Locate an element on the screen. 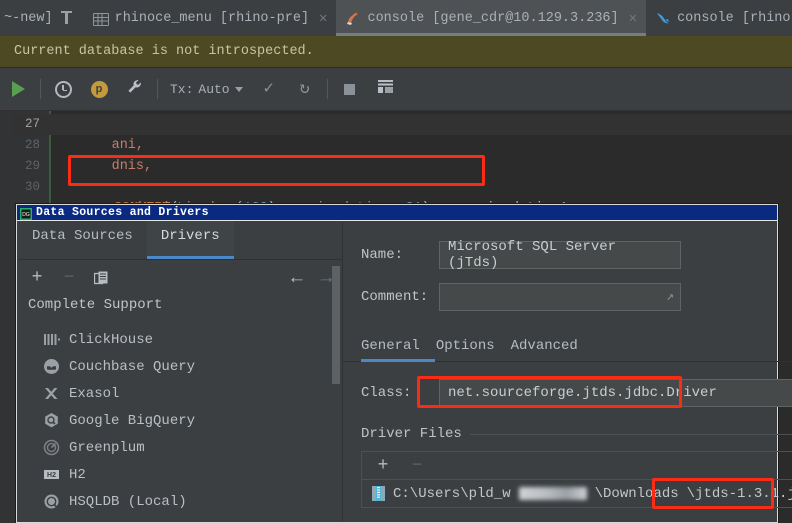 Image resolution: width=792 pixels, height=523 pixels. profile-button: p is located at coordinates (99, 89).